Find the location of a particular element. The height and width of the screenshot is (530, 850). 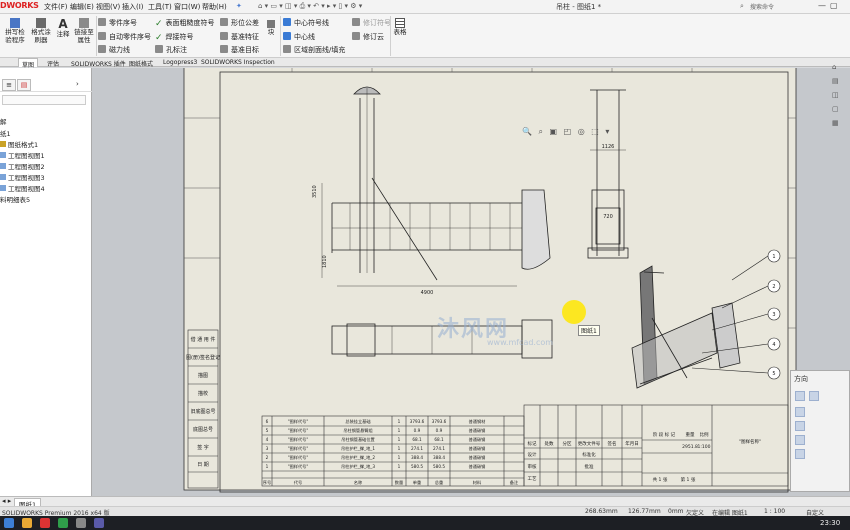

tree-item: 解 is located at coordinates (3, 121).